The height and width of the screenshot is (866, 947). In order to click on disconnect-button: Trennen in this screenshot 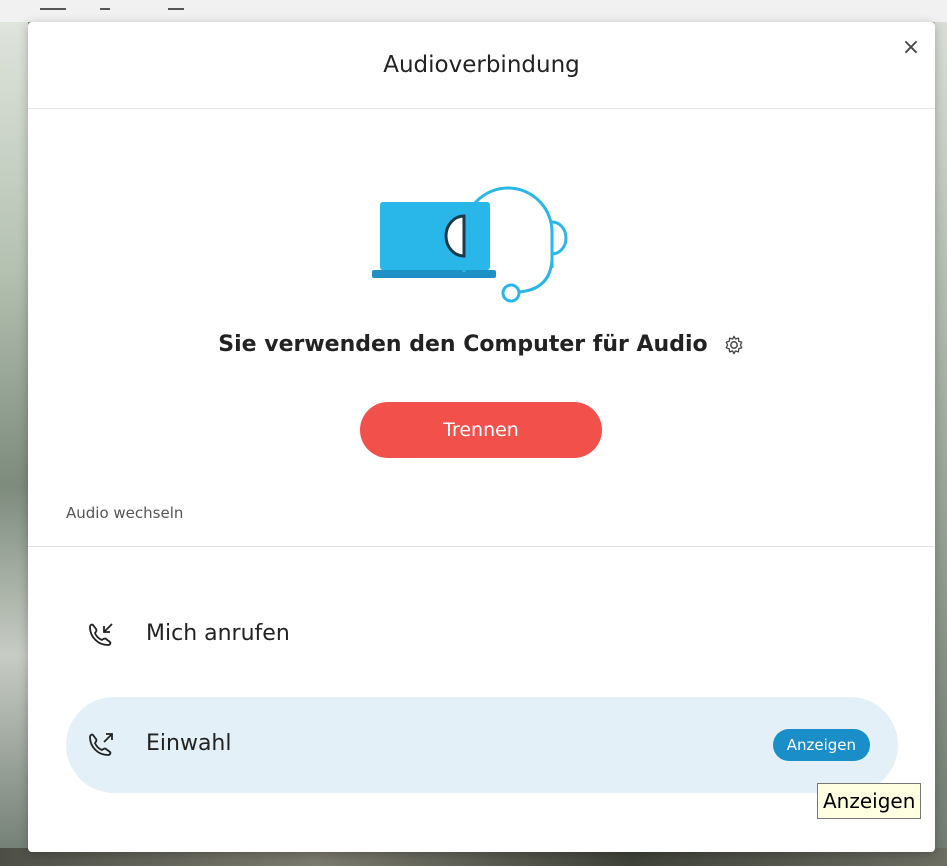, I will do `click(481, 430)`.